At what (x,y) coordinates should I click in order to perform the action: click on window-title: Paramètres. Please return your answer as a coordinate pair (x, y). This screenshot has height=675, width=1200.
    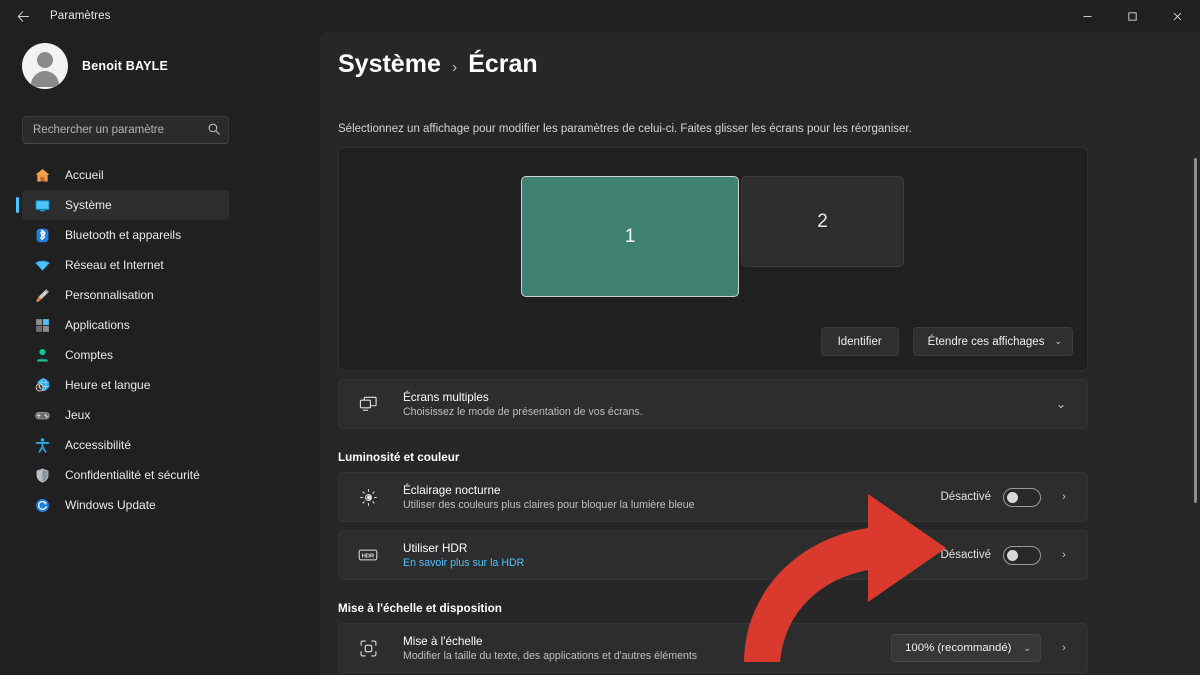
    Looking at the image, I should click on (80, 16).